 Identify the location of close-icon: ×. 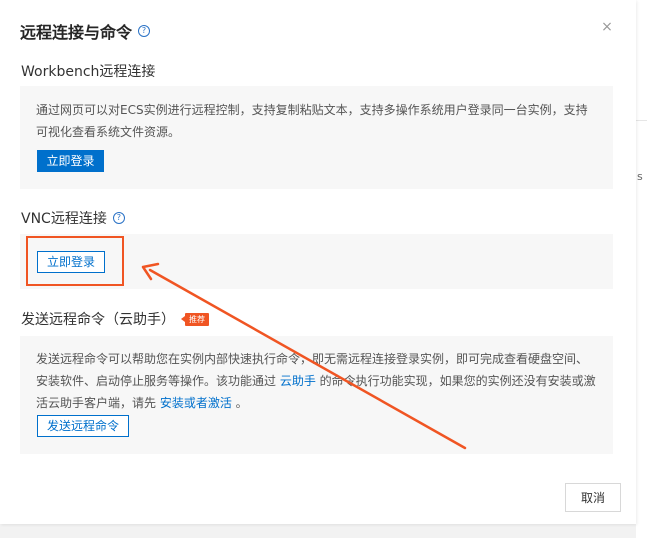
(607, 27).